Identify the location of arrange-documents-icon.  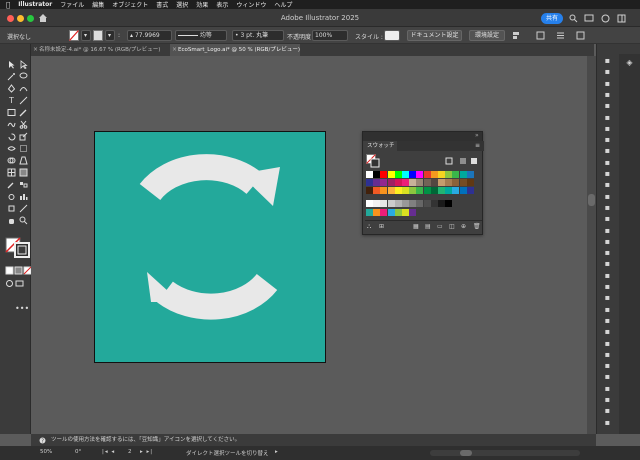
(589, 18).